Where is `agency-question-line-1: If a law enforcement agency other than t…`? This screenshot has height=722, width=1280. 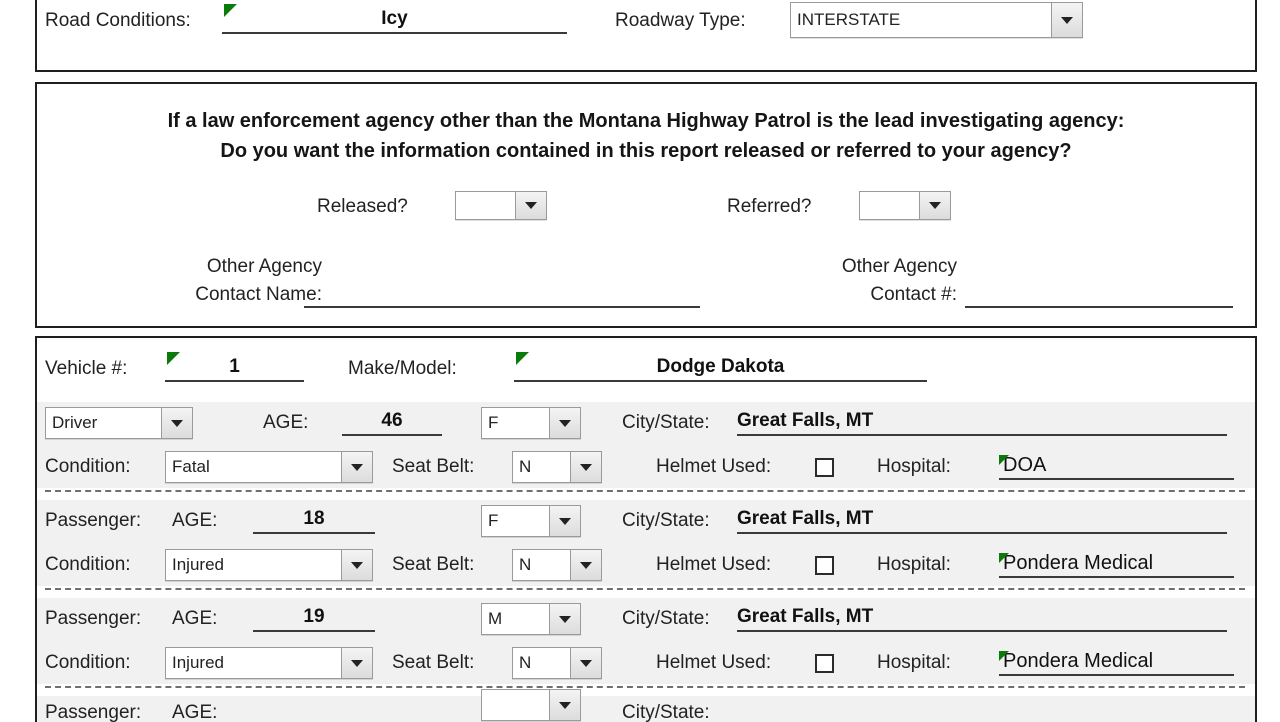 agency-question-line-1: If a law enforcement agency other than t… is located at coordinates (646, 121).